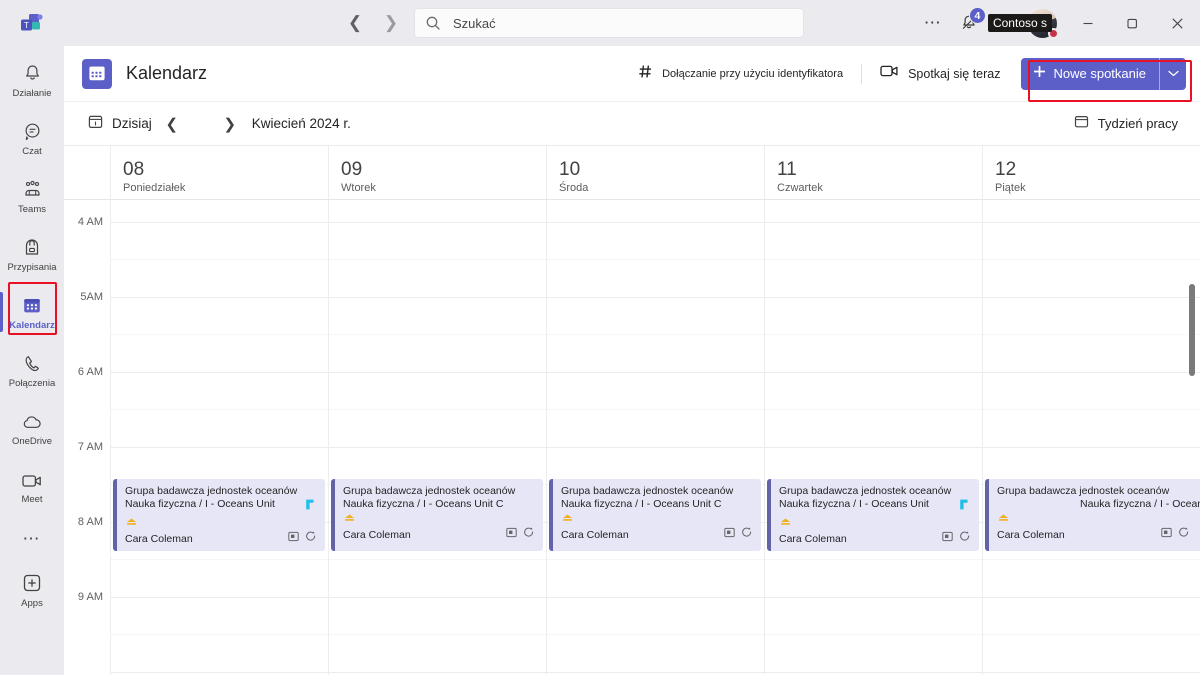 This screenshot has height=675, width=1200. What do you see at coordinates (167, 73) in the screenshot?
I see `page-title: Kalendarz` at bounding box center [167, 73].